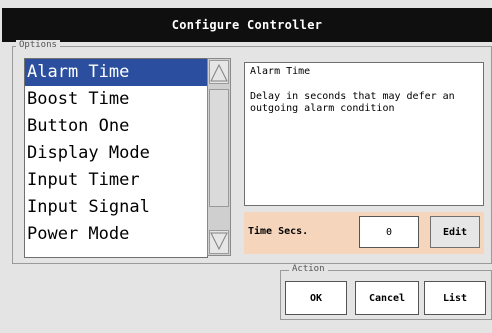 This screenshot has height=333, width=492. I want to click on ok-button: OK, so click(316, 298).